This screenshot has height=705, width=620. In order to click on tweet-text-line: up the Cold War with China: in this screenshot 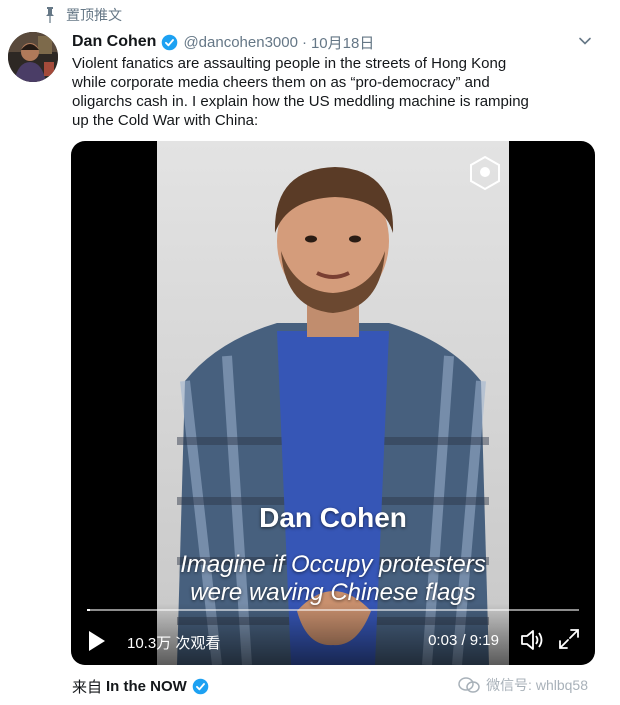, I will do `click(165, 120)`.